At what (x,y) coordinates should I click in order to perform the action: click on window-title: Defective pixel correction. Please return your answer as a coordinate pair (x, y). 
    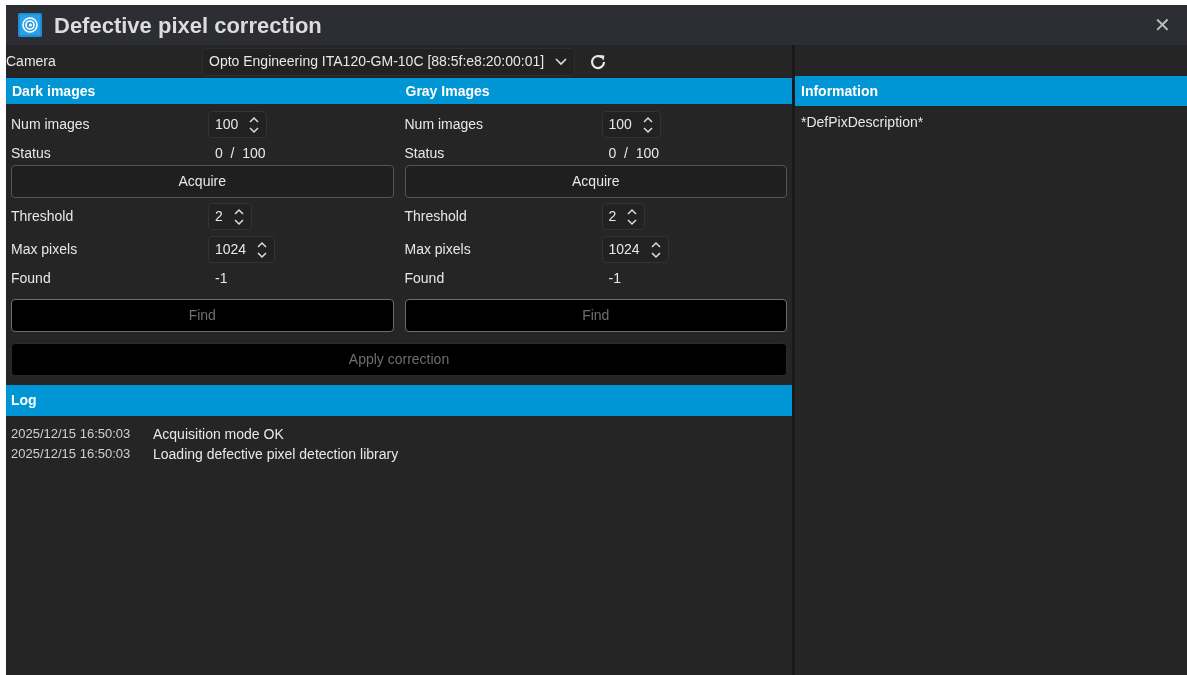
    Looking at the image, I should click on (188, 25).